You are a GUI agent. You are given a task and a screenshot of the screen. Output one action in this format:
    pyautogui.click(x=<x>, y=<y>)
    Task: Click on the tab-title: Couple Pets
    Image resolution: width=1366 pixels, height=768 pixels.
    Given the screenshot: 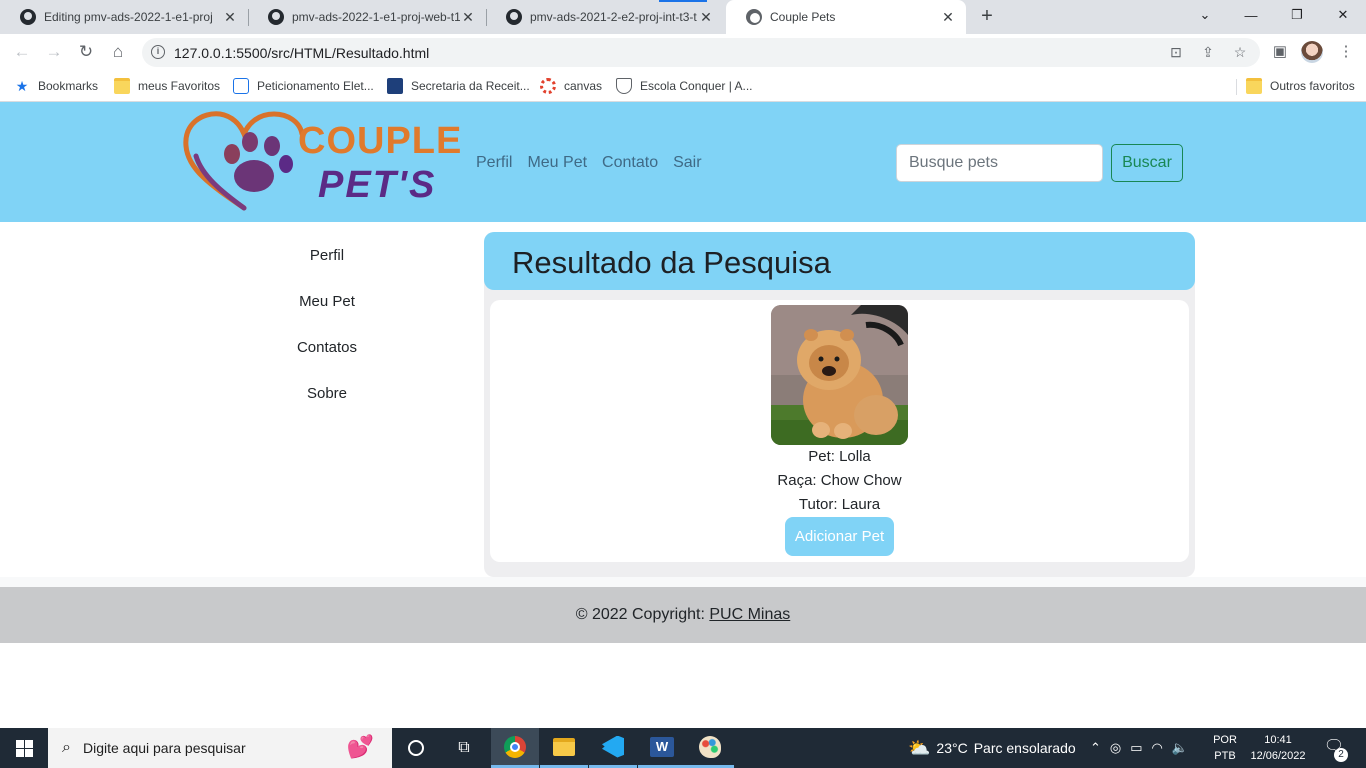 What is the action you would take?
    pyautogui.click(x=803, y=17)
    